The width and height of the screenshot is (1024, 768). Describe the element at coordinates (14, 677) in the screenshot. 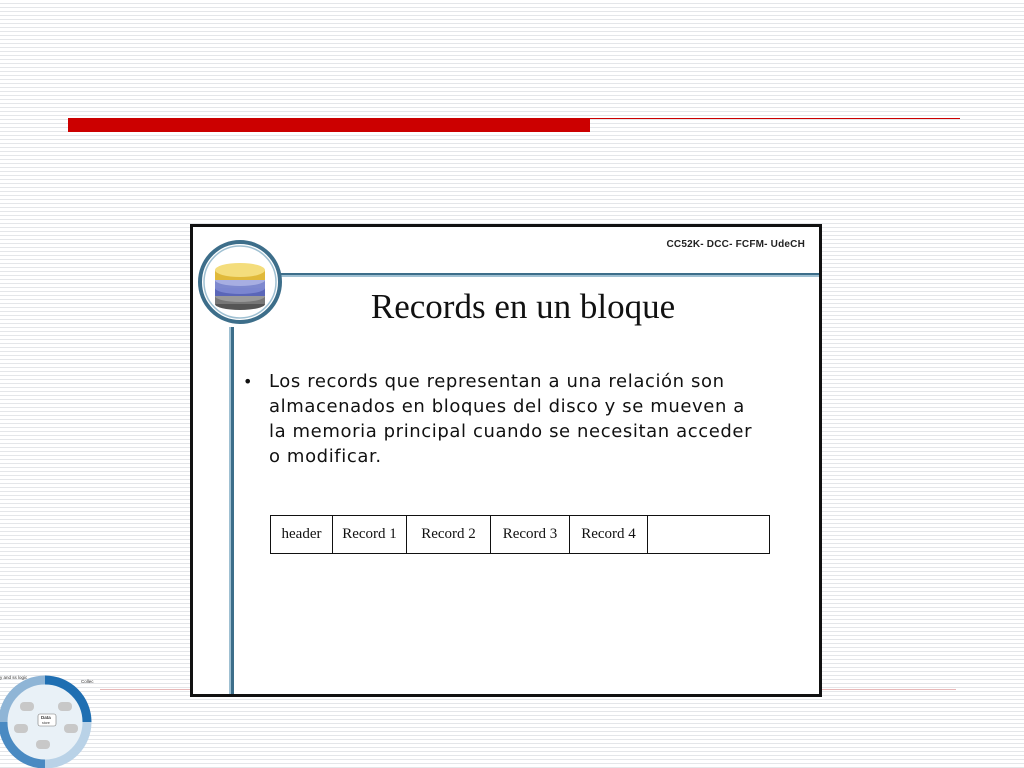

I see `cycle-label-logic: y and ss logic` at that location.